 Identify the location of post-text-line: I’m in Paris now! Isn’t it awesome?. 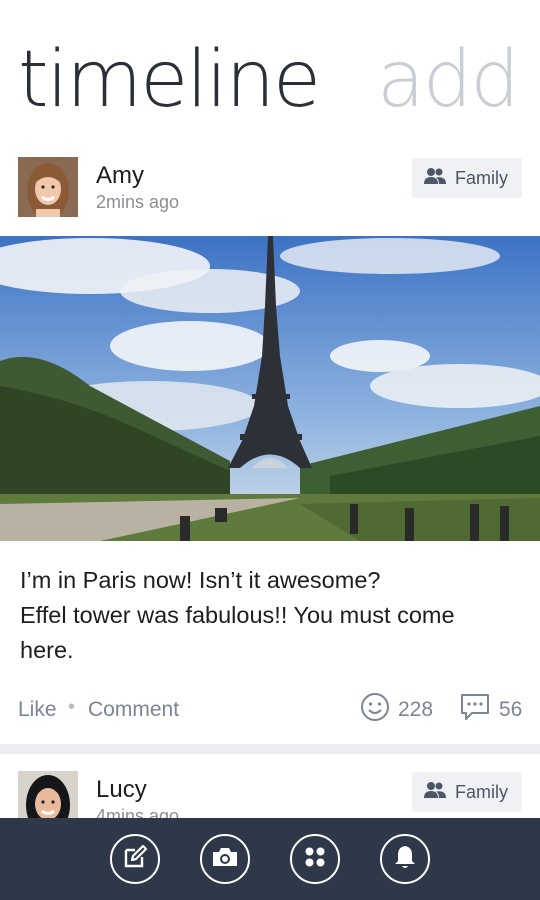
(200, 580).